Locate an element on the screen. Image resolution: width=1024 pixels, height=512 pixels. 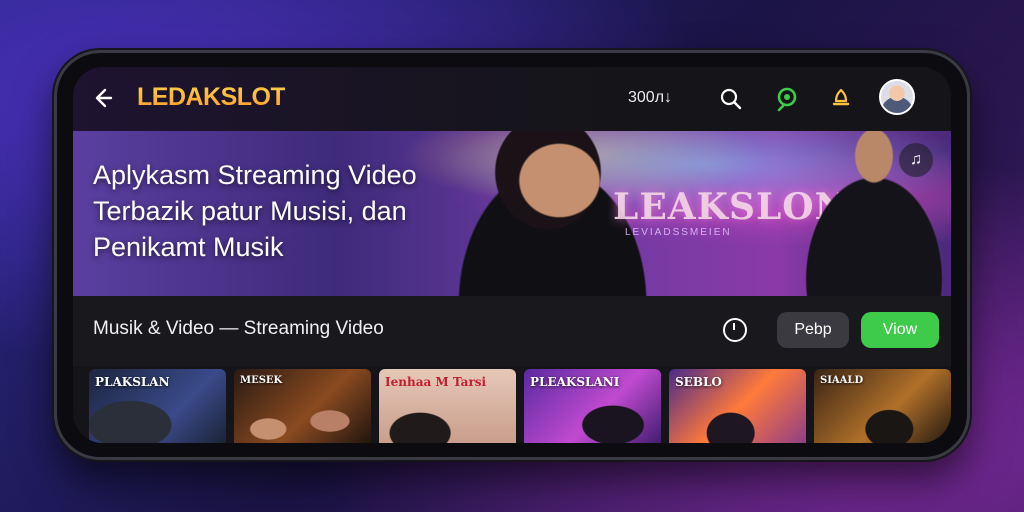
thumbnail-caption: SIAALD is located at coordinates (842, 380).